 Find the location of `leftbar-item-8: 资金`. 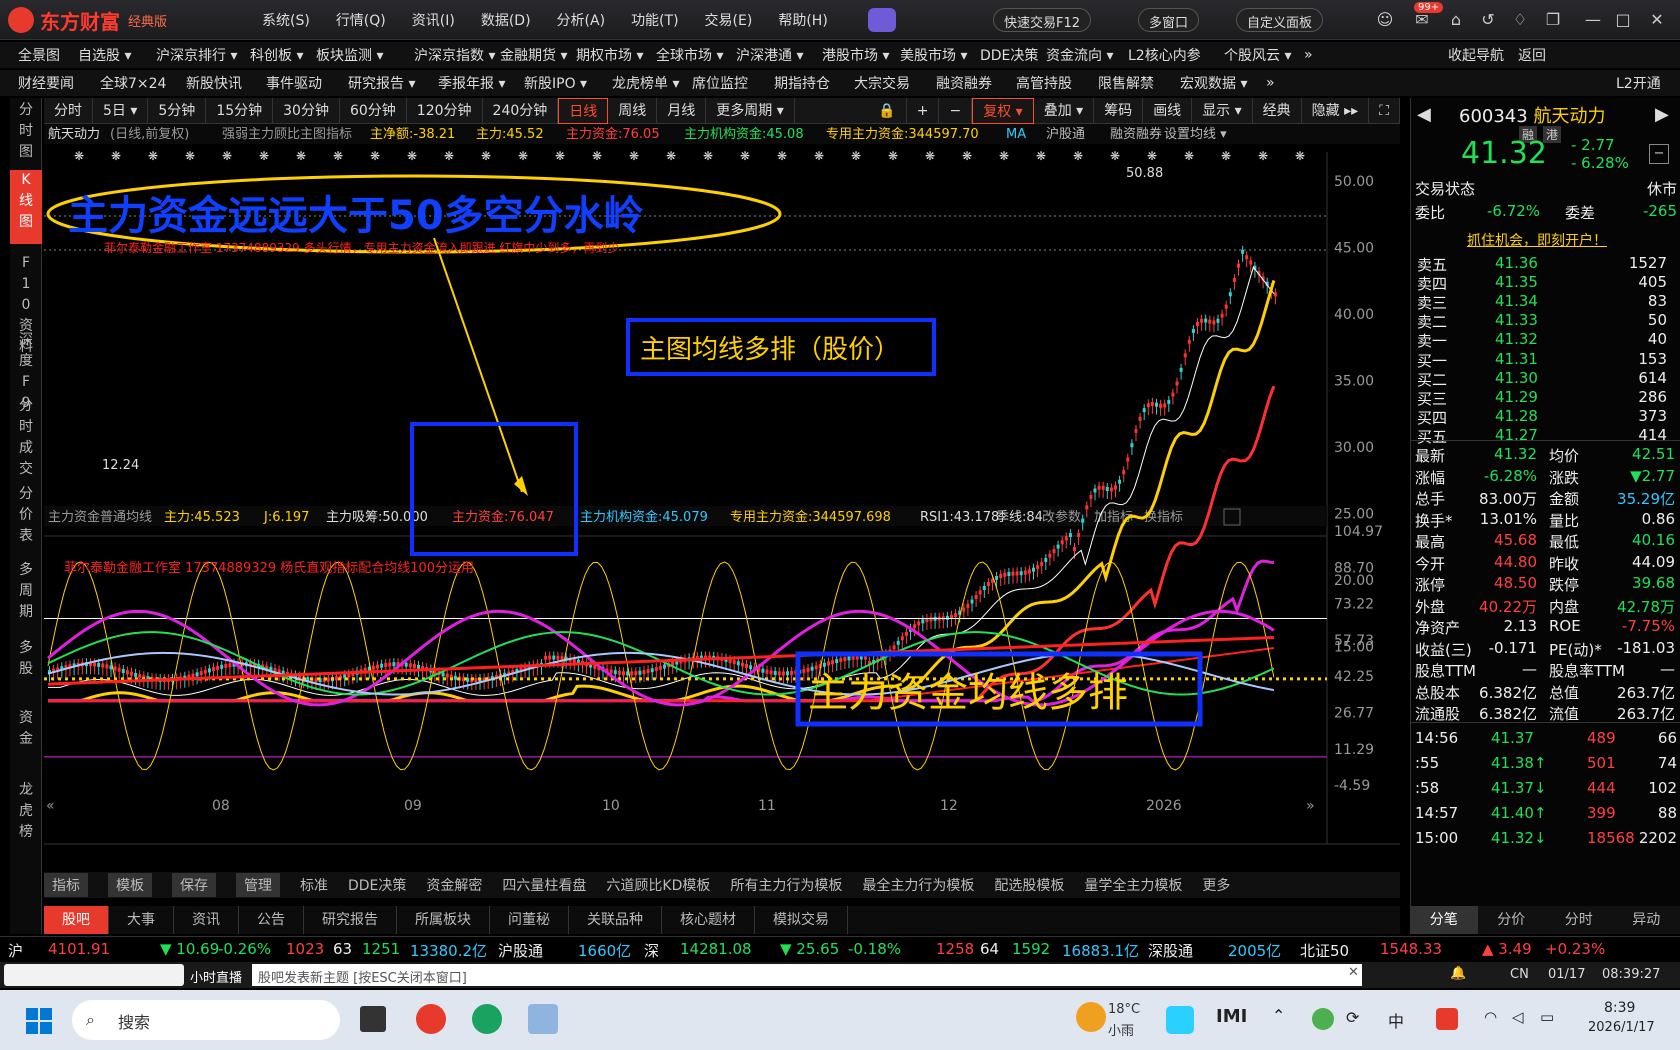

leftbar-item-8: 资金 is located at coordinates (26, 729).